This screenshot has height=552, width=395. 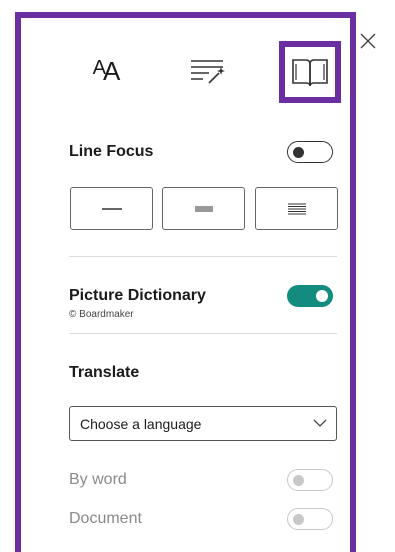 What do you see at coordinates (111, 151) in the screenshot?
I see `line-focus-label: Line Focus` at bounding box center [111, 151].